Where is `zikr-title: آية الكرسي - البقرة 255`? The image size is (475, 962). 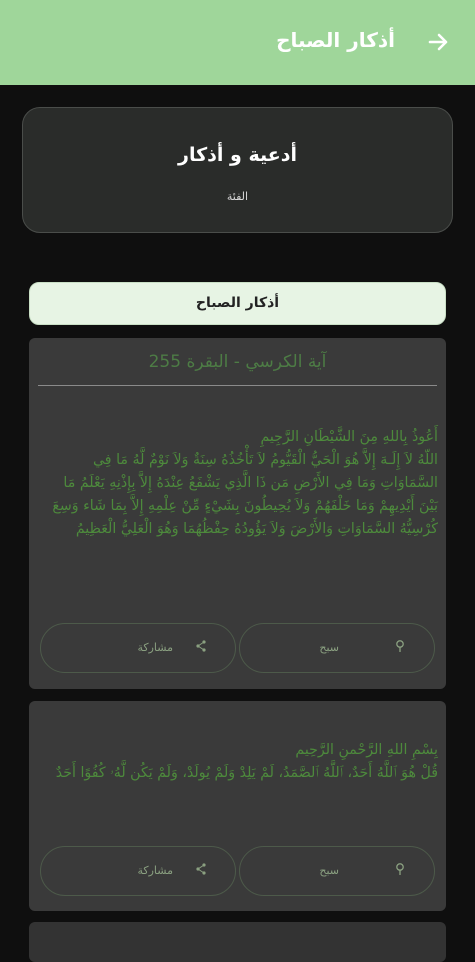 zikr-title: آية الكرسي - البقرة 255 is located at coordinates (237, 362).